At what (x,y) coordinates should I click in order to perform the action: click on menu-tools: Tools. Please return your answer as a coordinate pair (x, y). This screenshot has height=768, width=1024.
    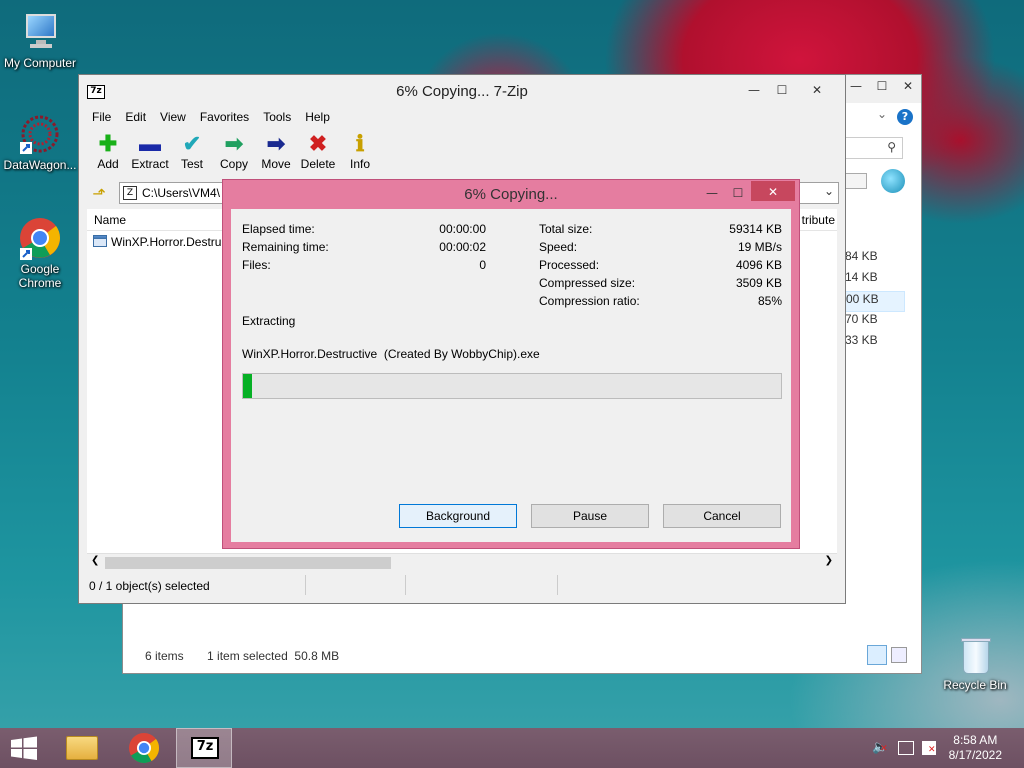
    Looking at the image, I should click on (277, 118).